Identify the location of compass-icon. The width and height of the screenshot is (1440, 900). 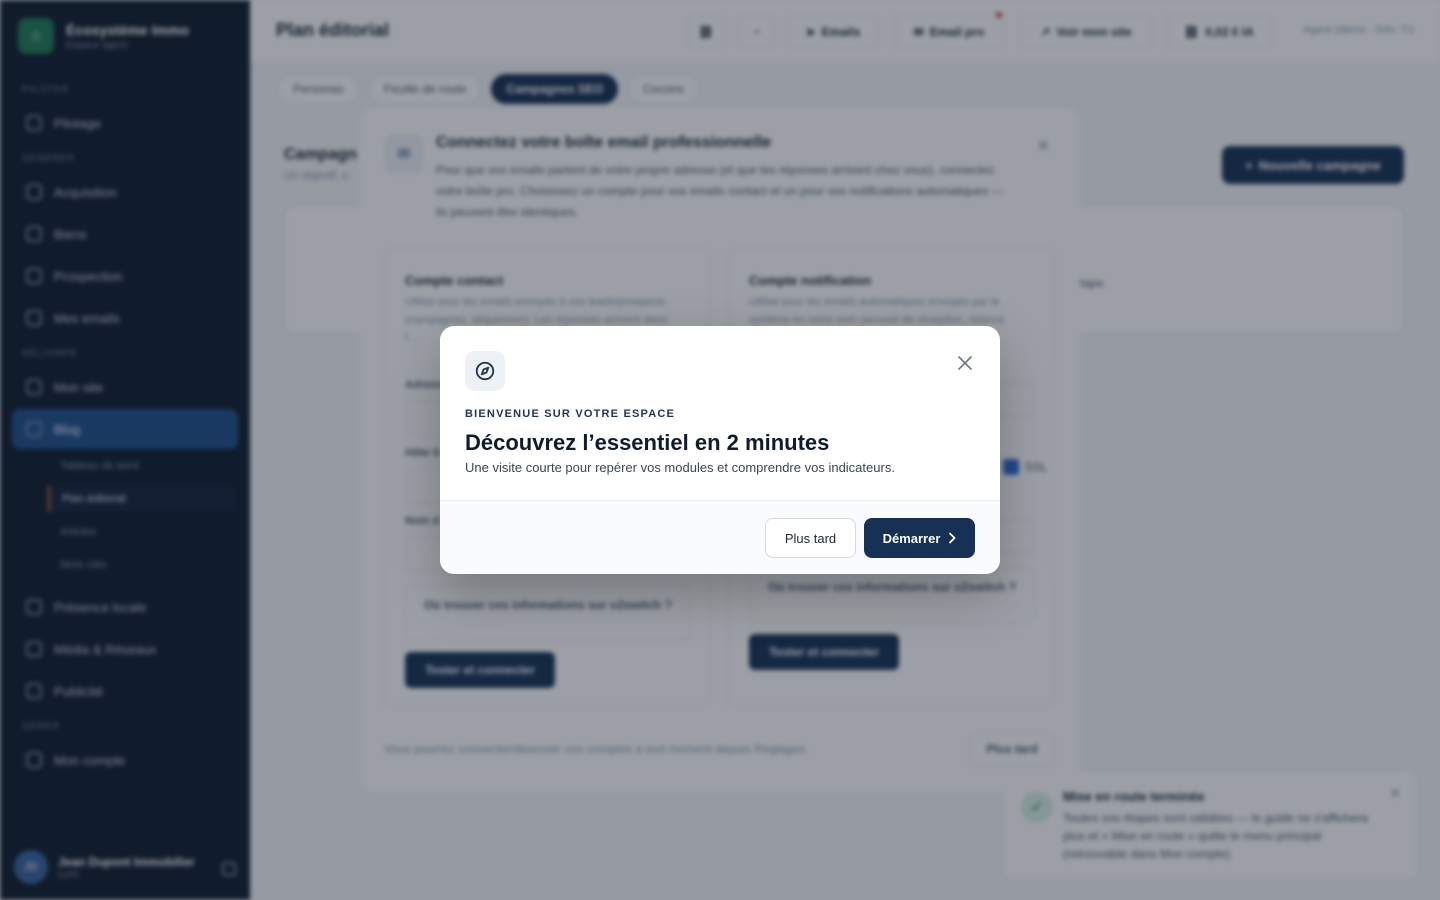
(485, 371).